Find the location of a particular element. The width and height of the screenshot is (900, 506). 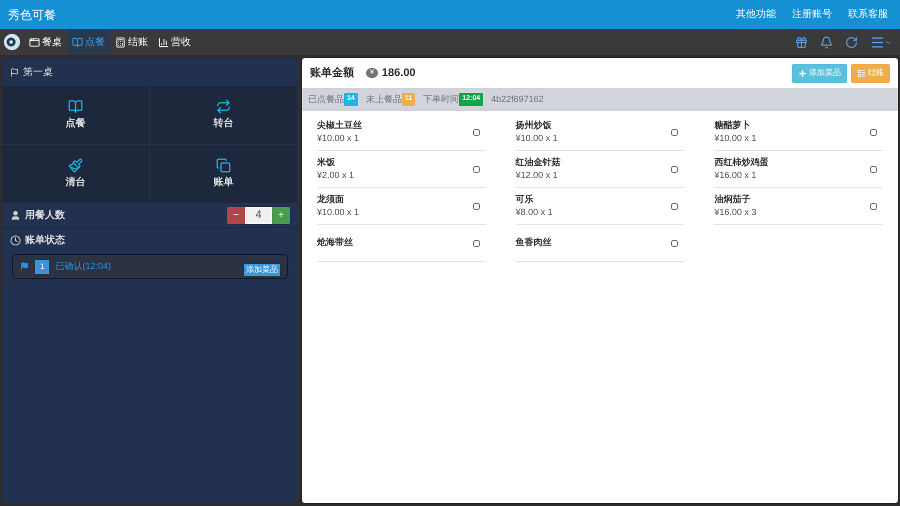

dish-name: 油焖茄子 is located at coordinates (733, 199).